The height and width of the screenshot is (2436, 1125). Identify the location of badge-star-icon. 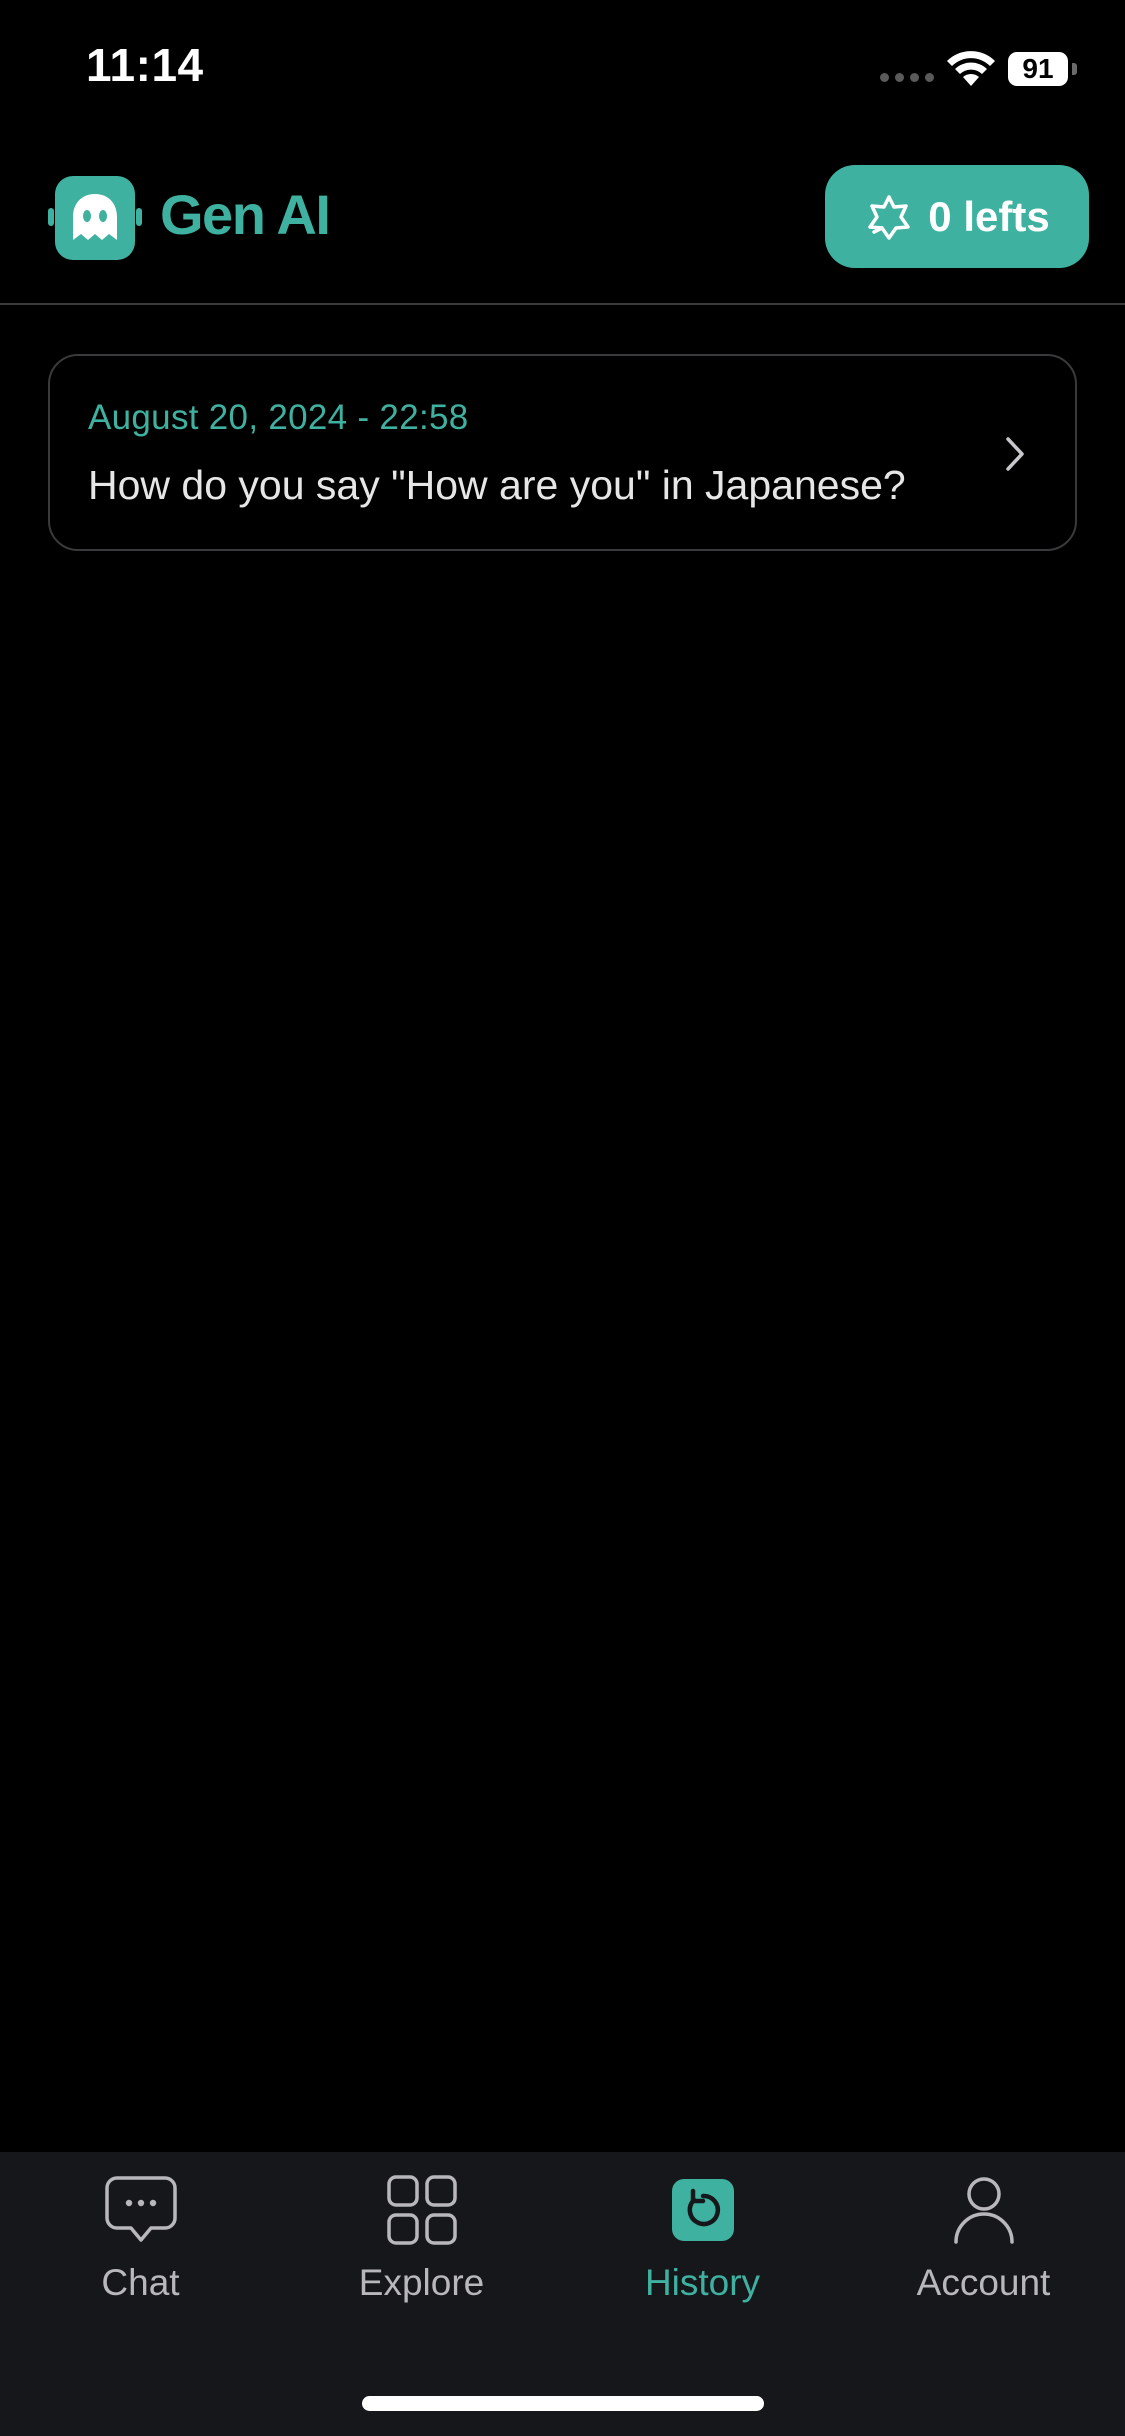
(889, 217).